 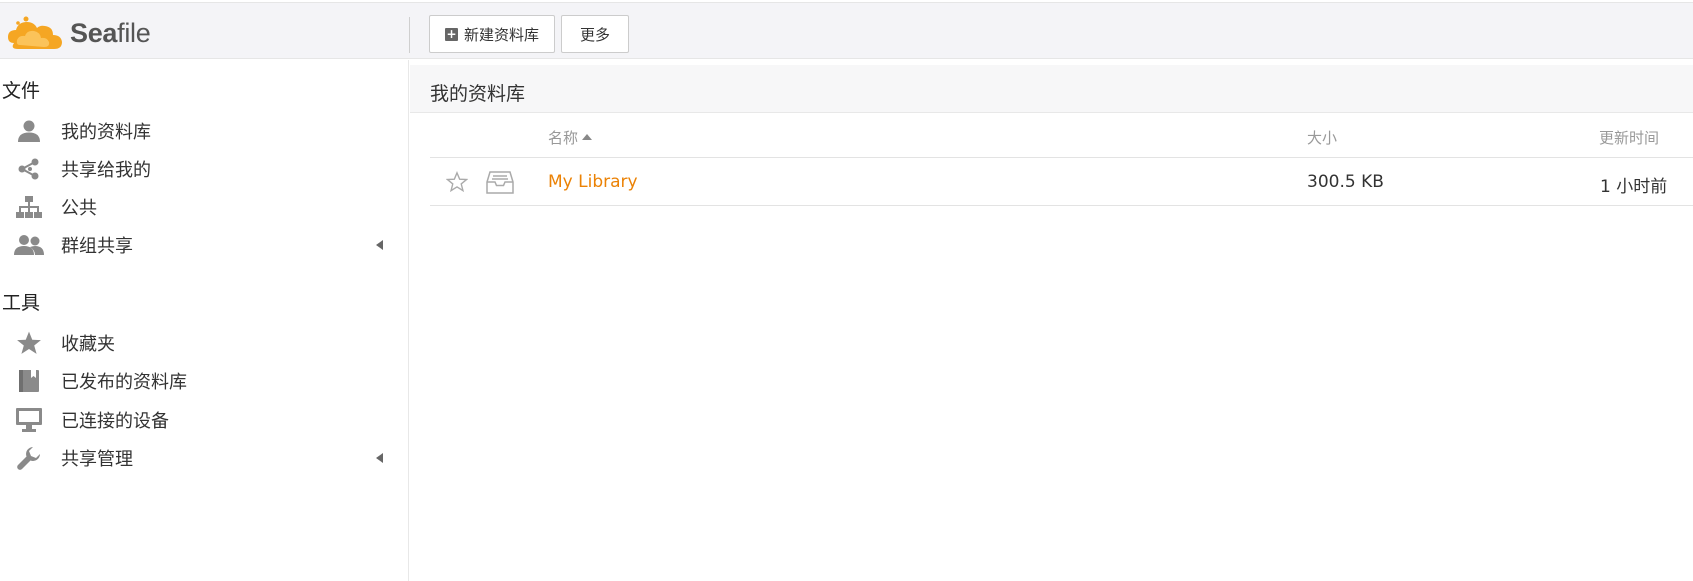 What do you see at coordinates (200, 381) in the screenshot?
I see `sidebar-item-published-libraries: 已发布的资料库` at bounding box center [200, 381].